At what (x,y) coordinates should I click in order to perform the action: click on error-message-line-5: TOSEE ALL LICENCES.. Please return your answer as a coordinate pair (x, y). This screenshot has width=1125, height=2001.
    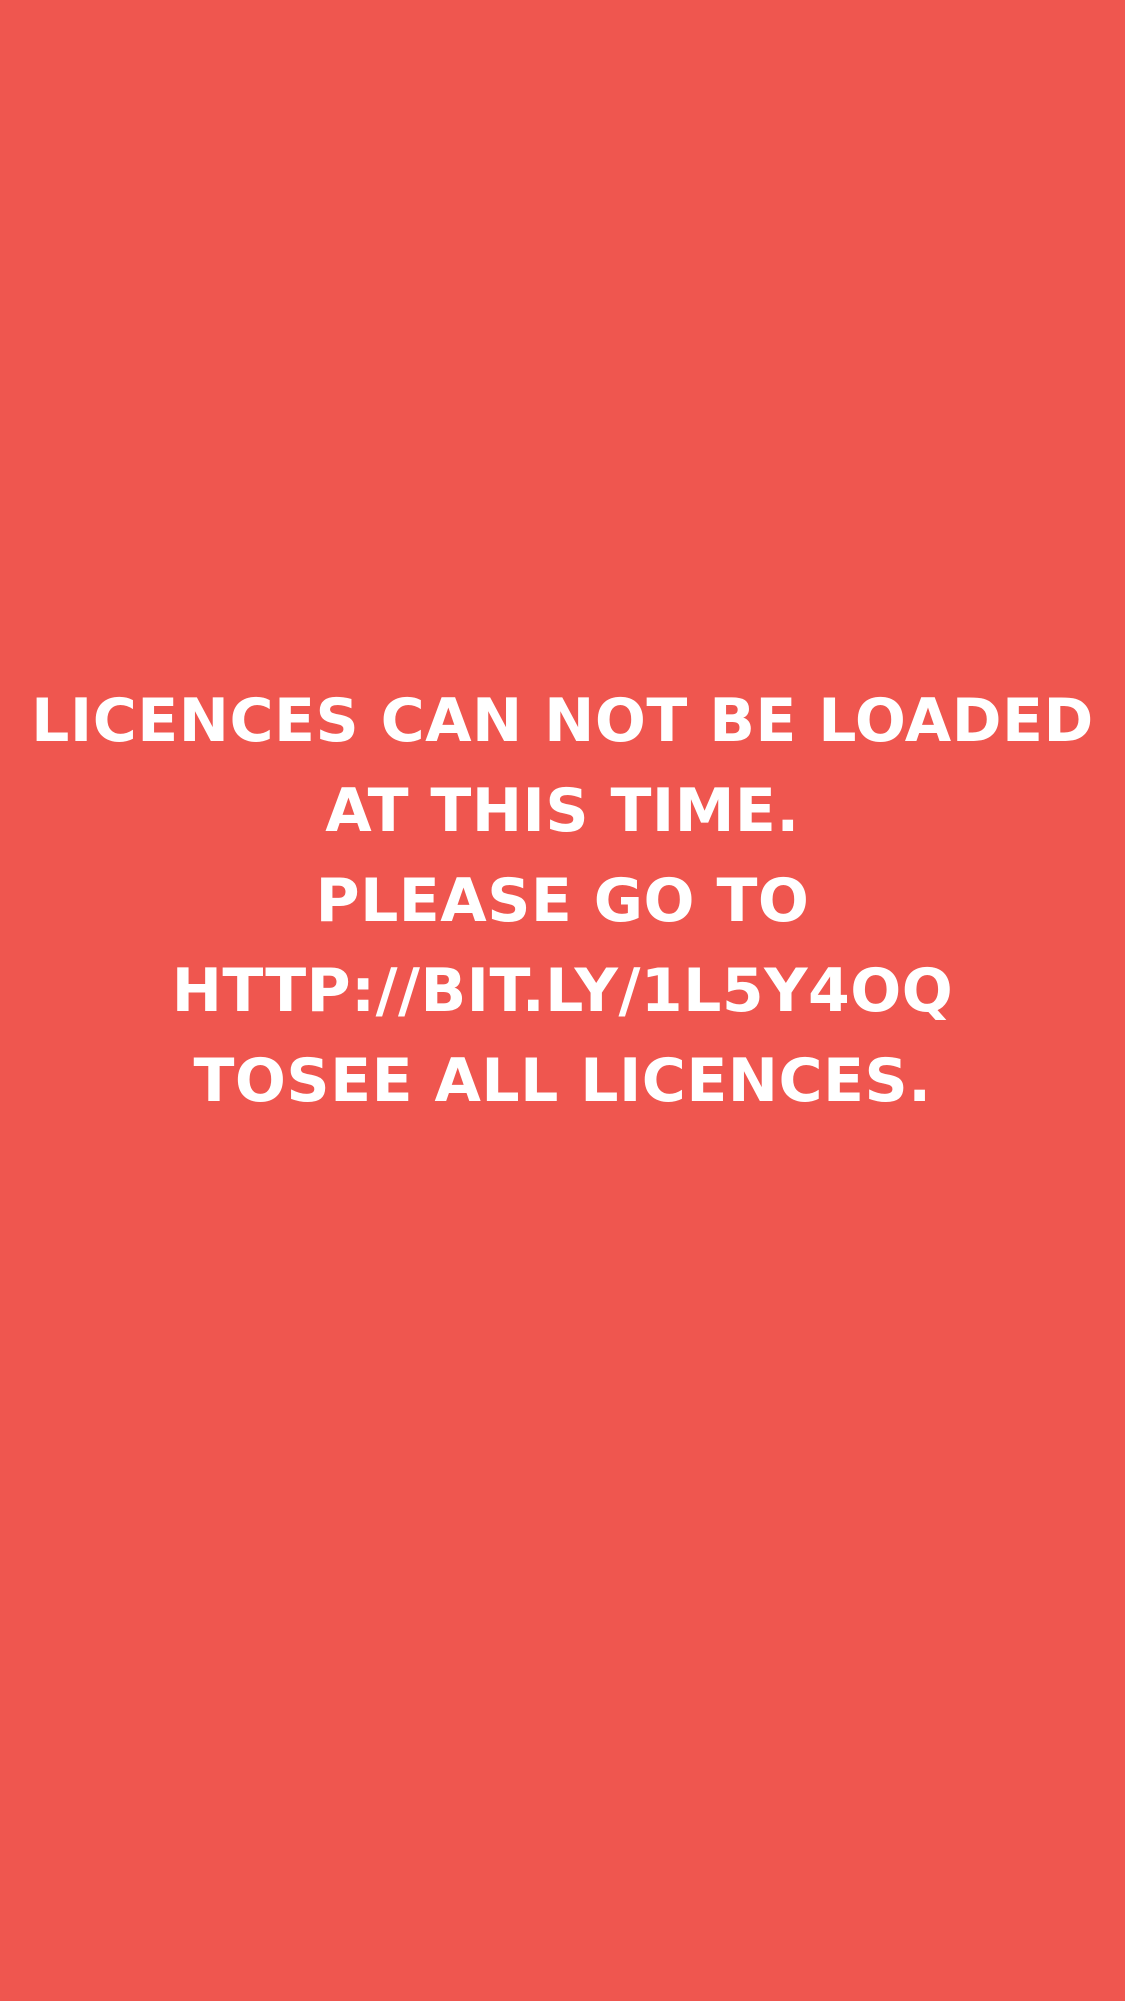
    Looking at the image, I should click on (562, 1081).